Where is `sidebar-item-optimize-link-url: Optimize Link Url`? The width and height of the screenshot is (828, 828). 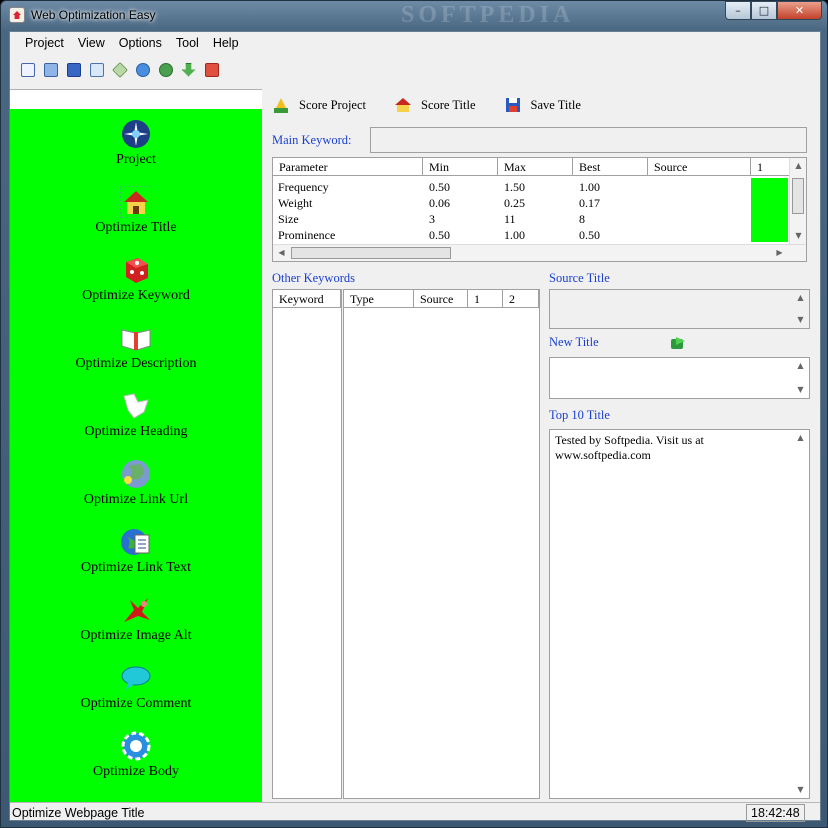
sidebar-item-optimize-link-url: Optimize Link Url is located at coordinates (136, 487).